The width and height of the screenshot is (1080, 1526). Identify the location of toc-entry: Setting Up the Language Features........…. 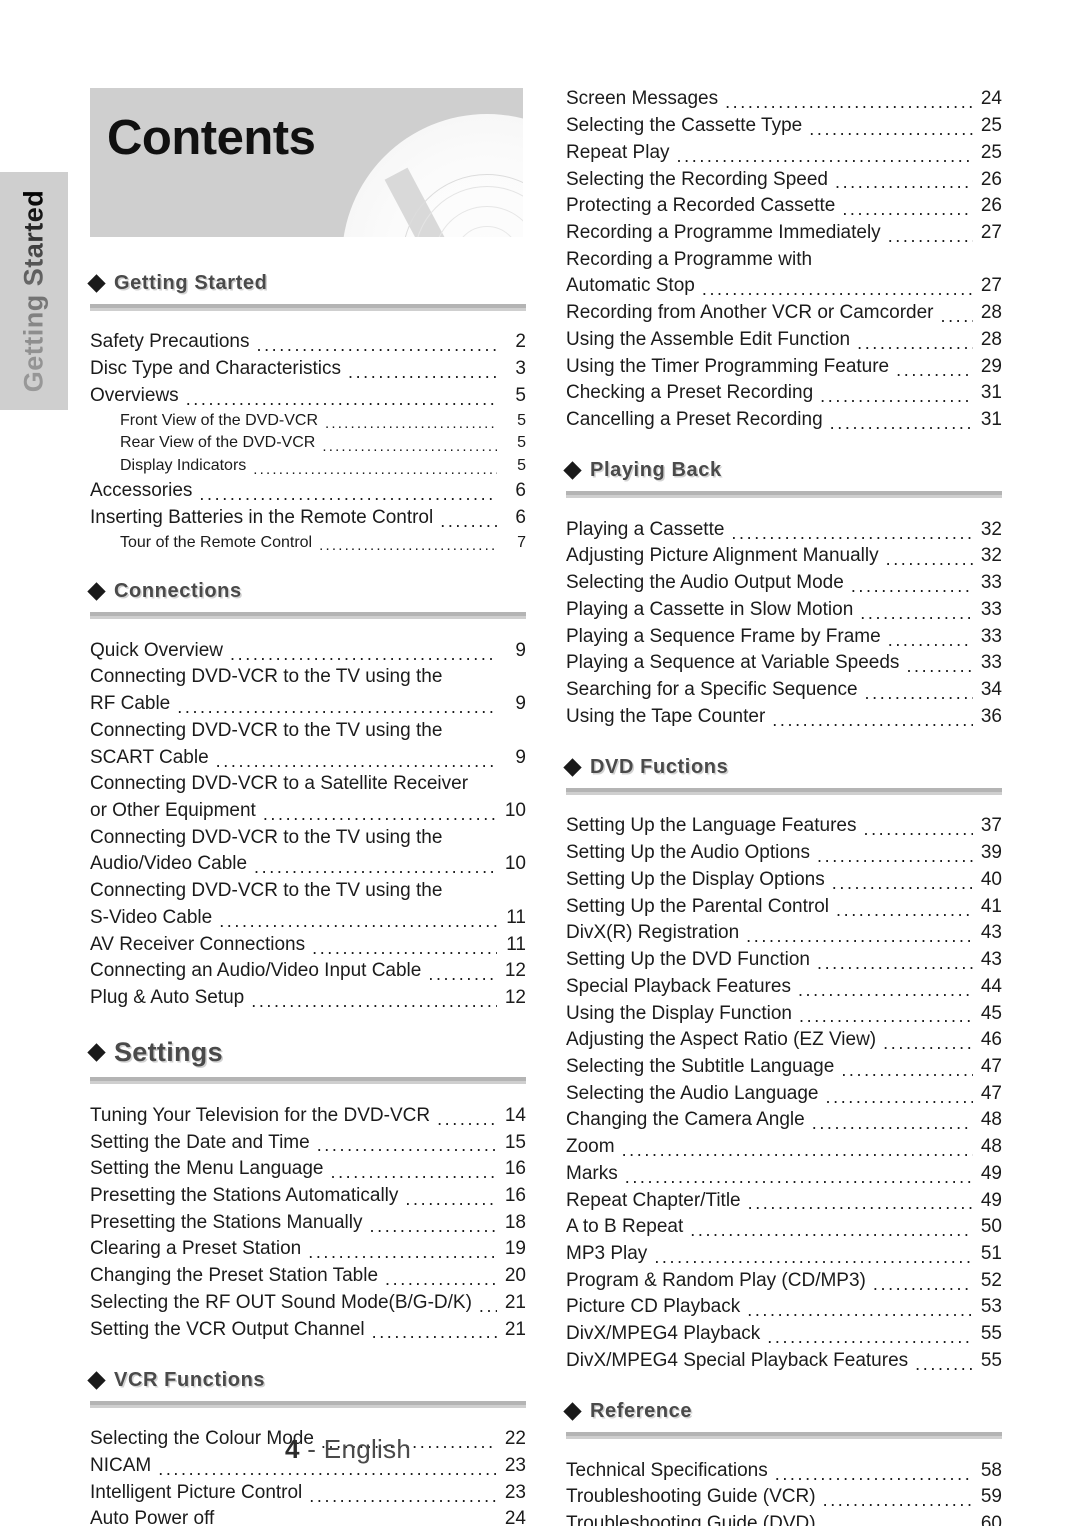
(784, 826).